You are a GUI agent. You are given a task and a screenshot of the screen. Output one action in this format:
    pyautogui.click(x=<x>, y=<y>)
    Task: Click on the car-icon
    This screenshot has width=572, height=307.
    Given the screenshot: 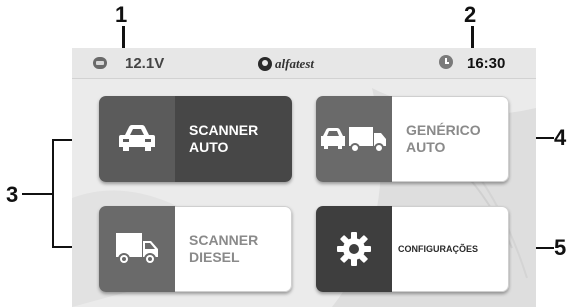 What is the action you would take?
    pyautogui.click(x=137, y=138)
    